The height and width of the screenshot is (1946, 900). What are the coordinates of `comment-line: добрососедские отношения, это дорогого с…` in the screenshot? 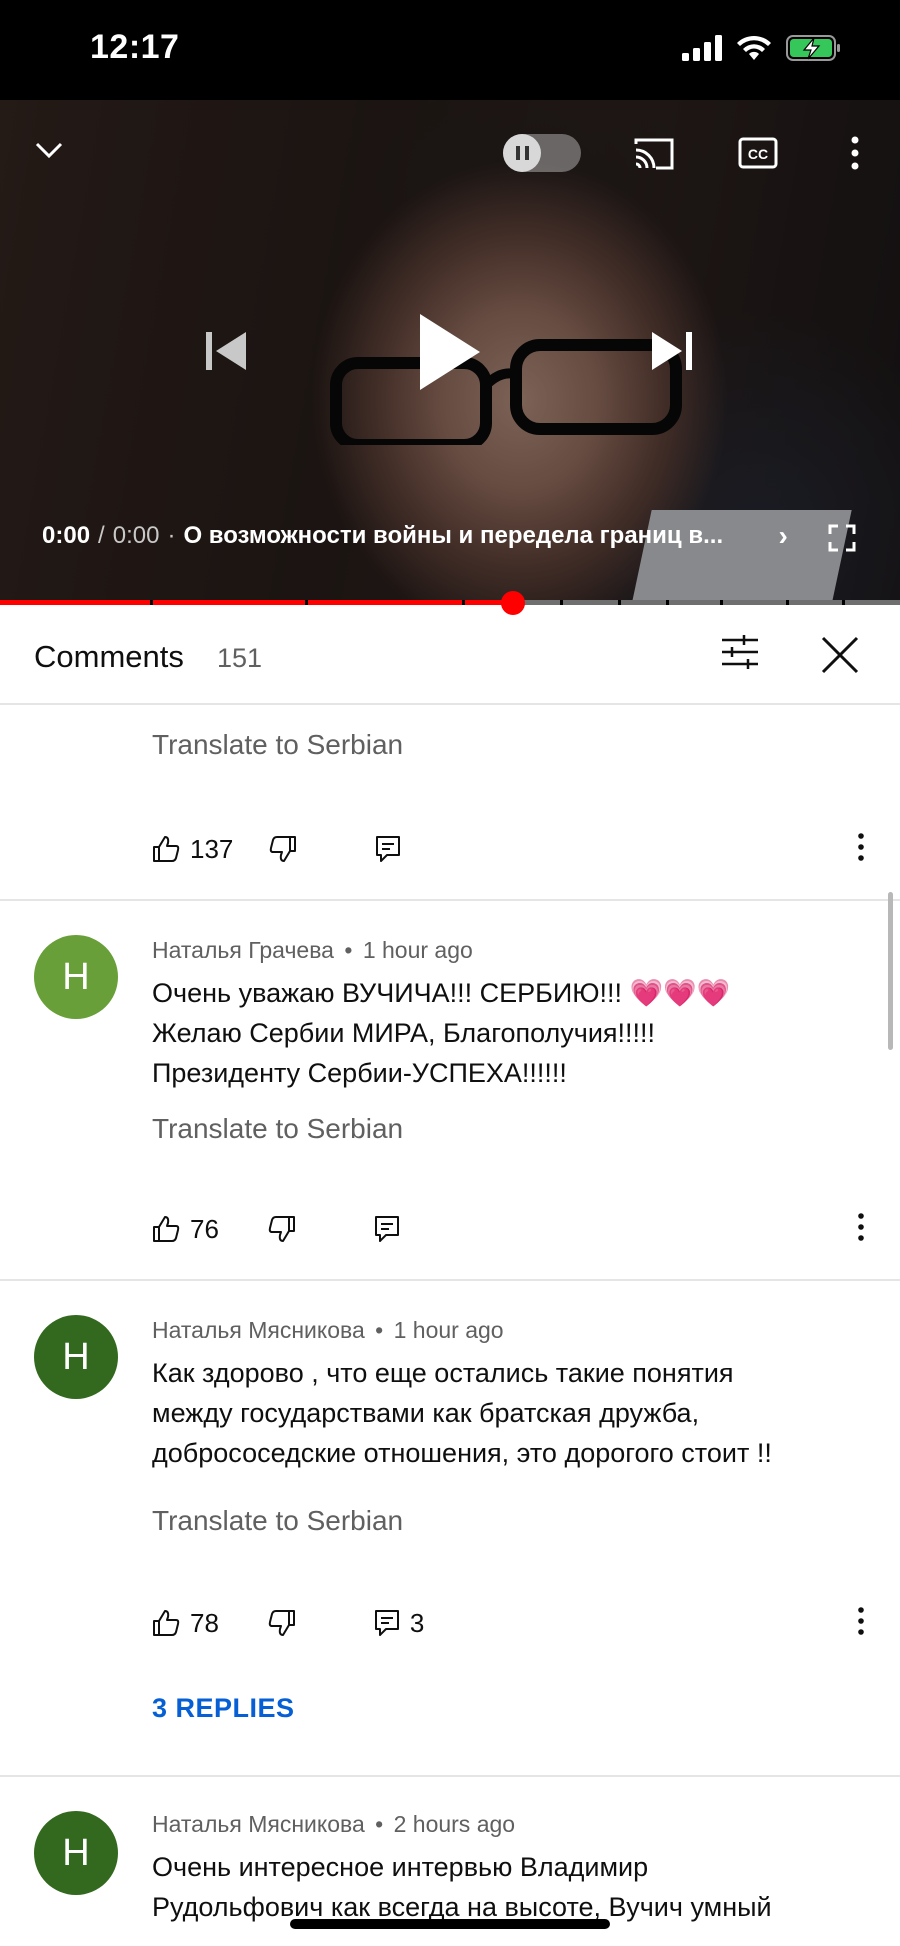 It's located at (462, 1453).